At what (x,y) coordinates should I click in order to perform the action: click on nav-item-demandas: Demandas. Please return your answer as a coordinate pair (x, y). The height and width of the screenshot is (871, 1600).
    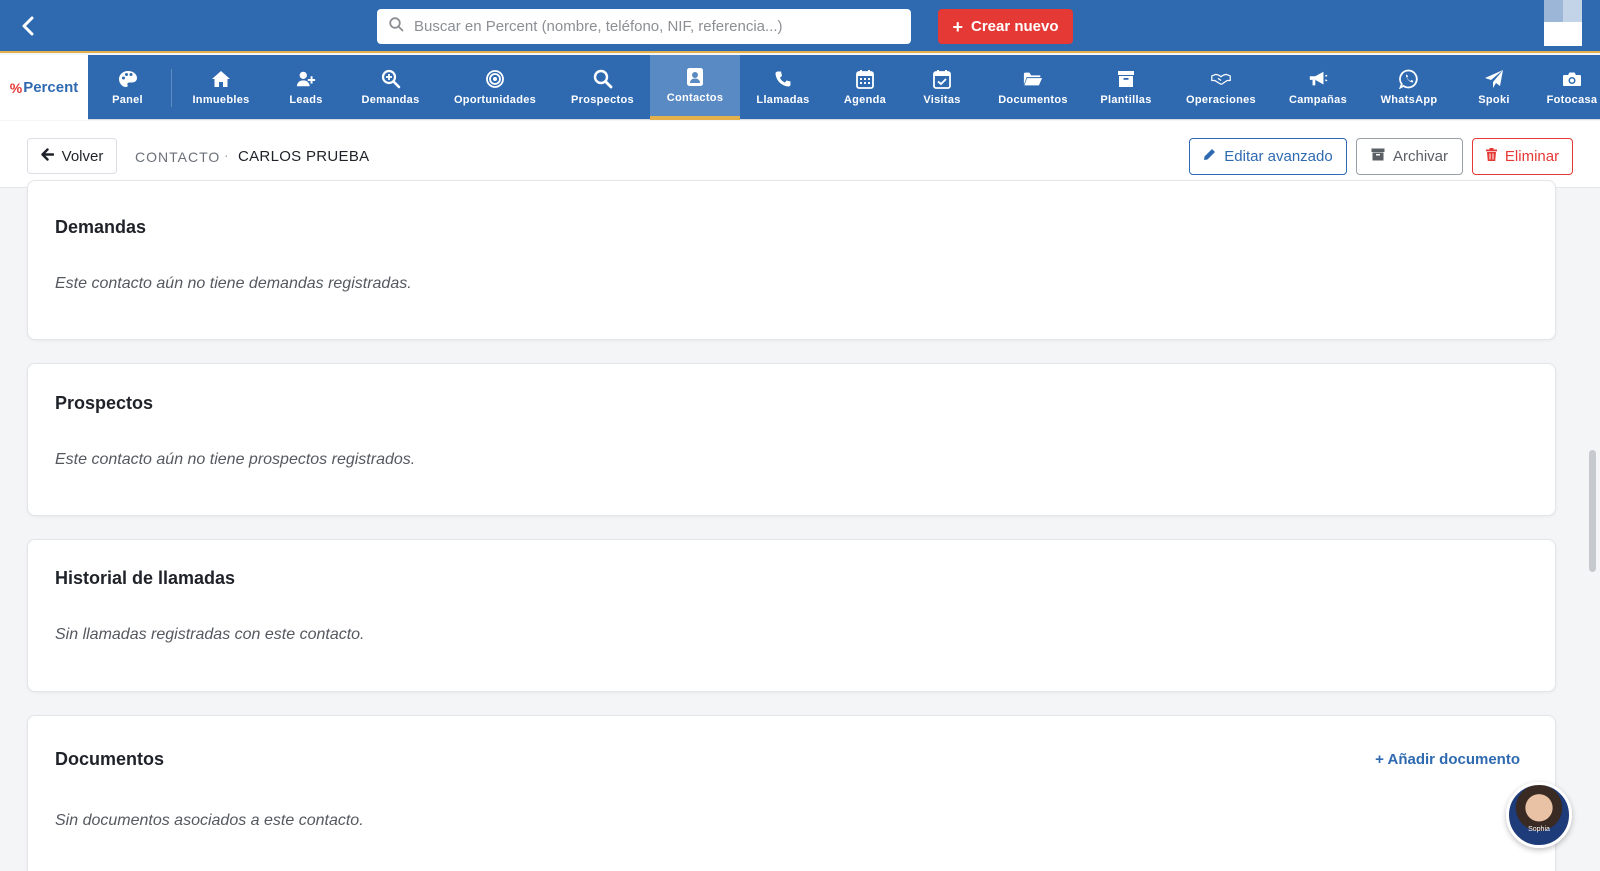
    Looking at the image, I should click on (390, 87).